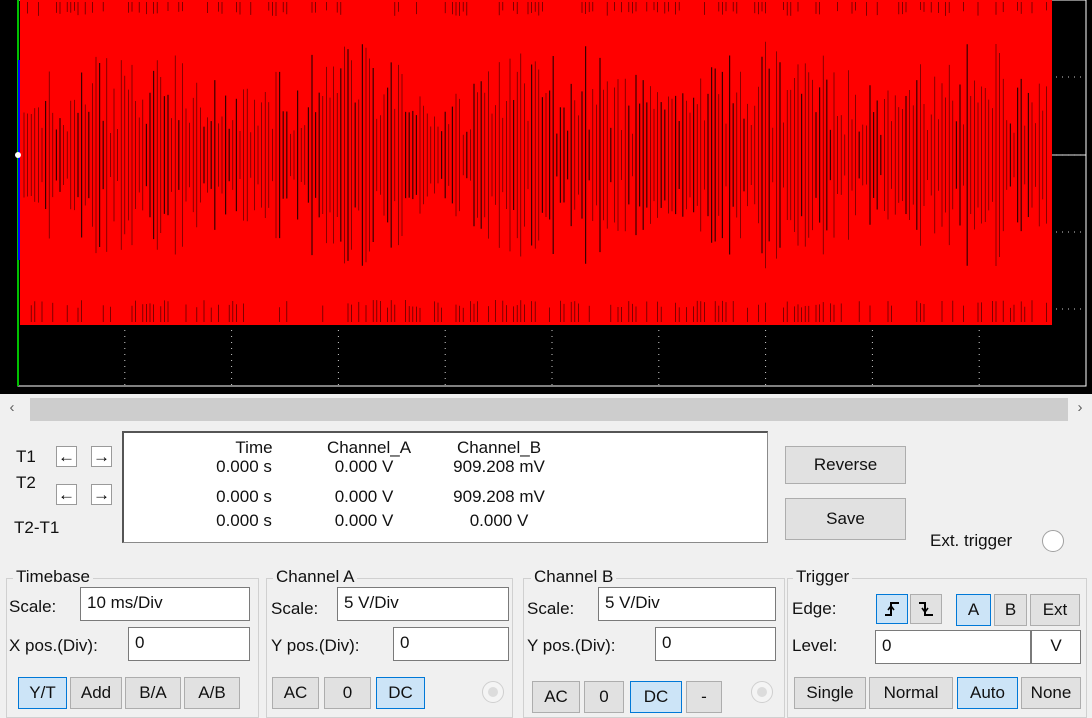 The width and height of the screenshot is (1092, 718). What do you see at coordinates (687, 604) in the screenshot?
I see `channel-b-scale-field: 5 V/Div` at bounding box center [687, 604].